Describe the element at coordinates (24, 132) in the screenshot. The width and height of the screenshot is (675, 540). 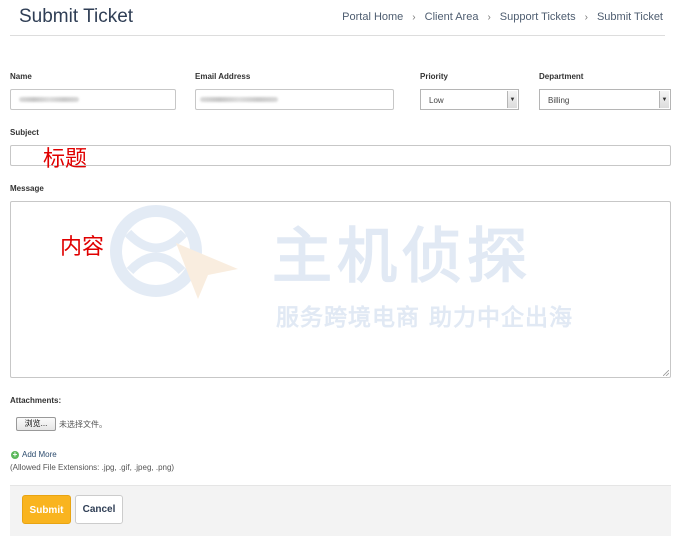
I see `subject-label: Subject` at that location.